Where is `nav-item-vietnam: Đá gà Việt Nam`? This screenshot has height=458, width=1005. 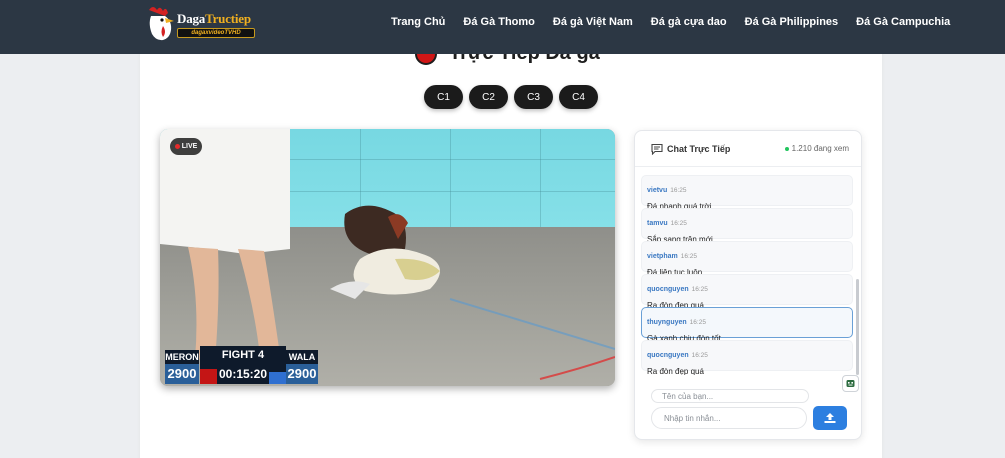
nav-item-vietnam: Đá gà Việt Nam is located at coordinates (593, 22).